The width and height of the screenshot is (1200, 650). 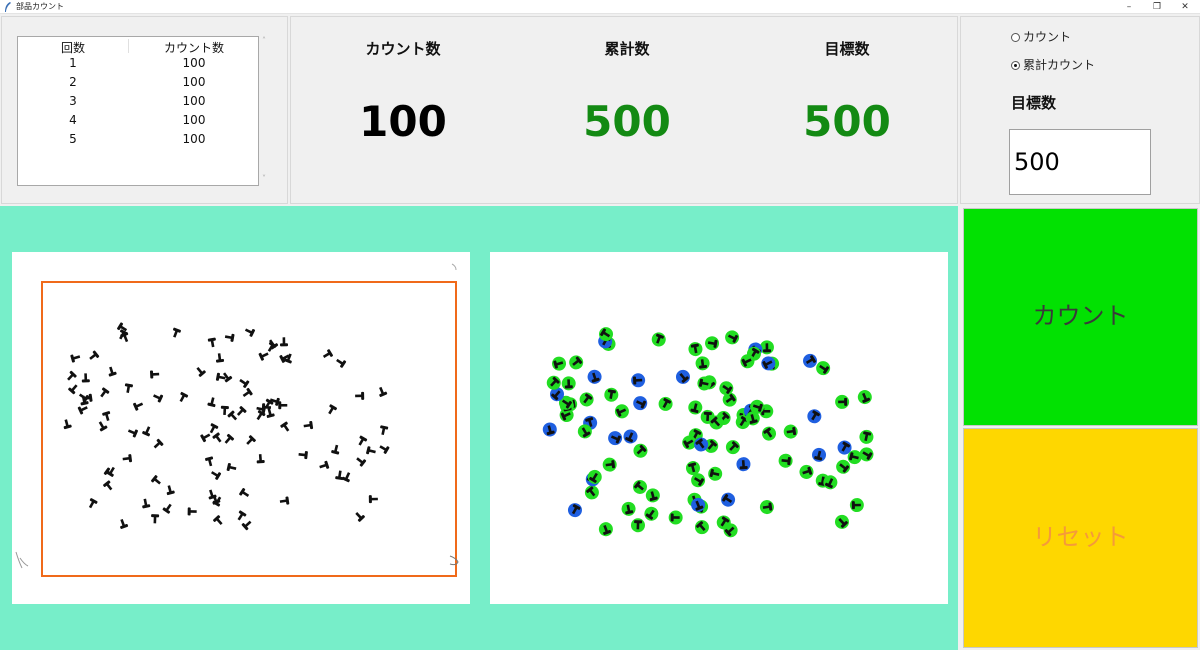 What do you see at coordinates (1185, 7) in the screenshot?
I see `close-button: ✕` at bounding box center [1185, 7].